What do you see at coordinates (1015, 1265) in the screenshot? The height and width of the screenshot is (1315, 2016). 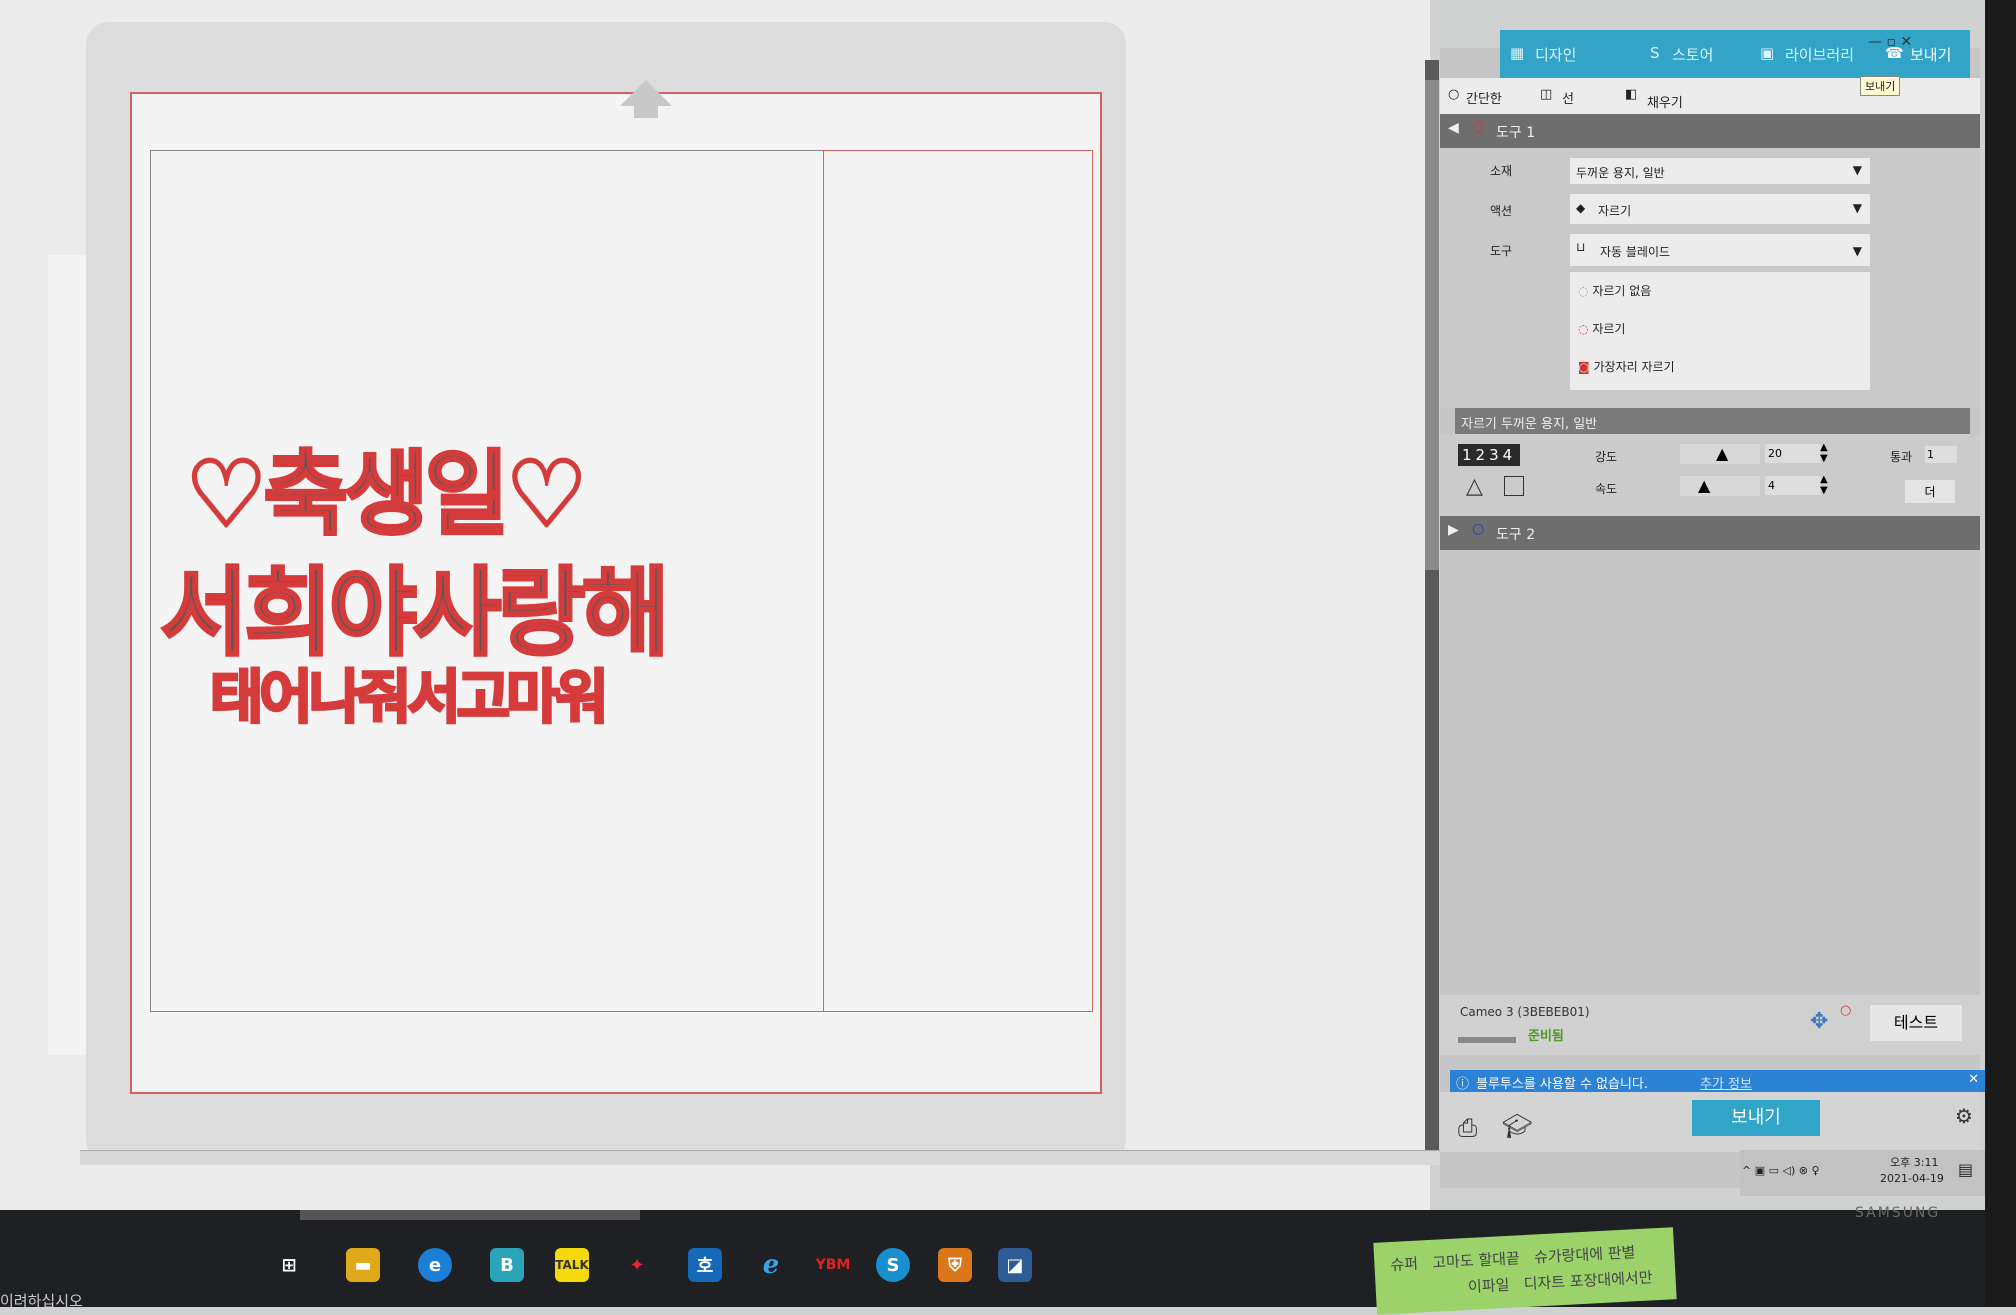 I see `app-window-icon: ◪` at bounding box center [1015, 1265].